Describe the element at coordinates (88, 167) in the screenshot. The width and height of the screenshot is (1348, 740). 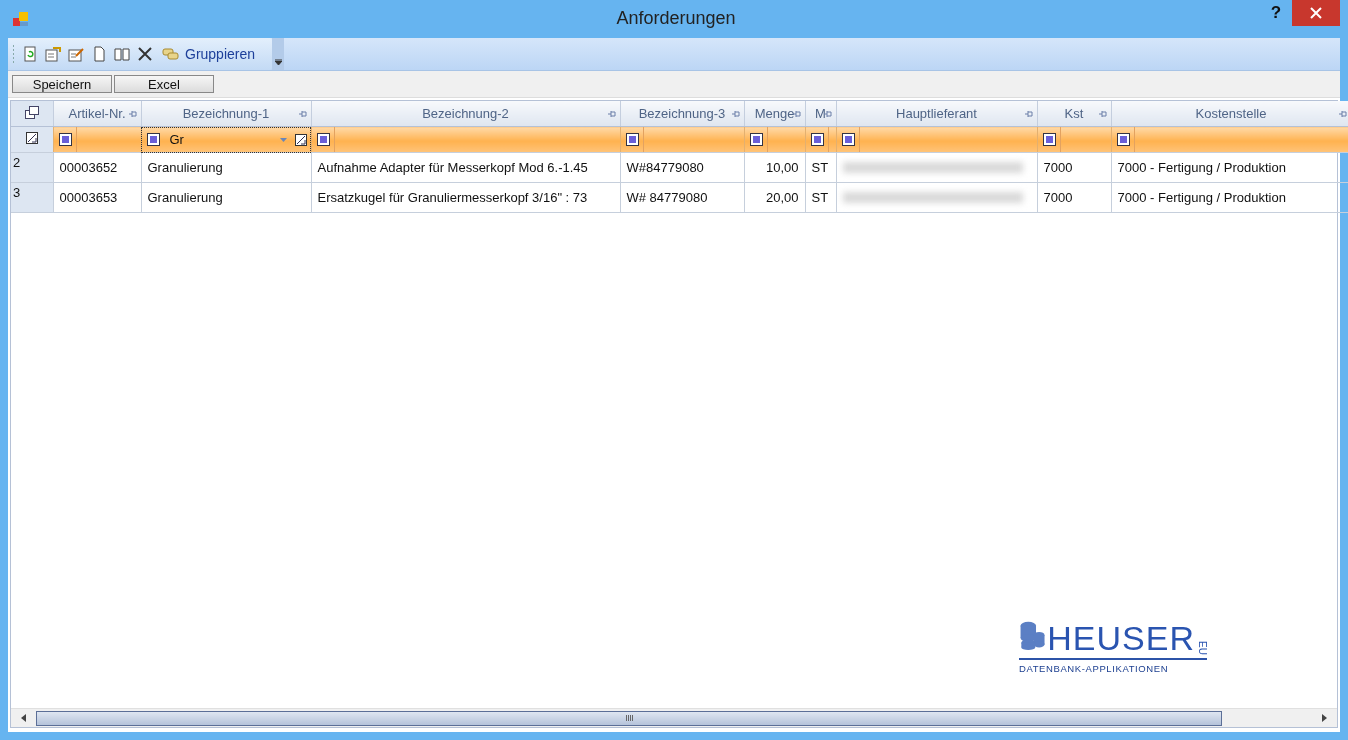
I see `table-cell: 00003652` at that location.